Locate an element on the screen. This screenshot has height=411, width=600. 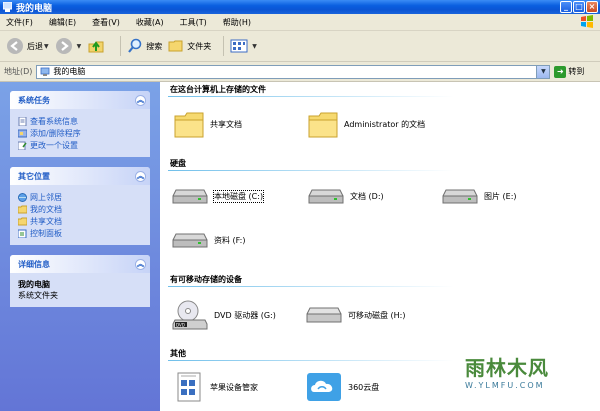
back-button: 后退 ▼ is located at coordinates (27, 46).